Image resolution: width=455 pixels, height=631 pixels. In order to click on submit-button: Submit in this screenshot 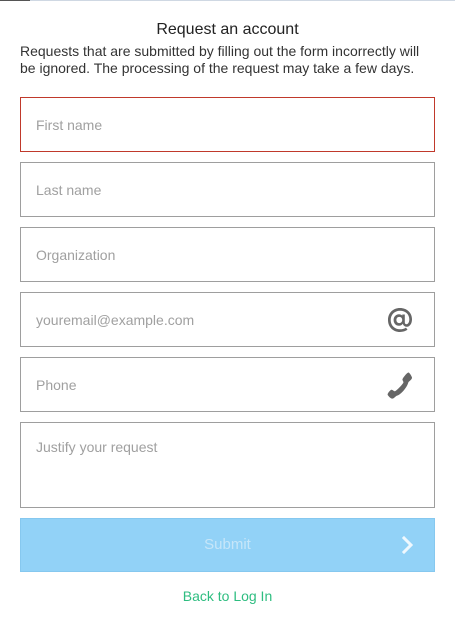, I will do `click(227, 545)`.